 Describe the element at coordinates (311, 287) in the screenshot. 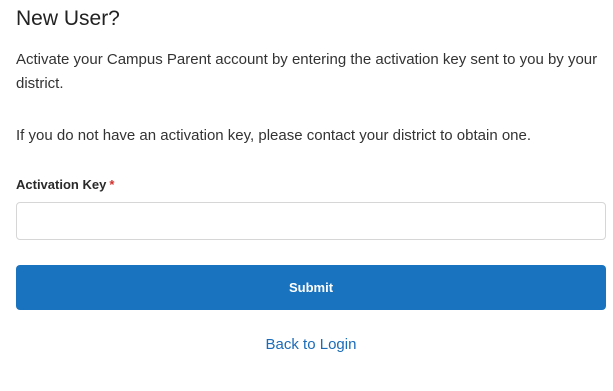

I see `submit-button: Submit` at that location.